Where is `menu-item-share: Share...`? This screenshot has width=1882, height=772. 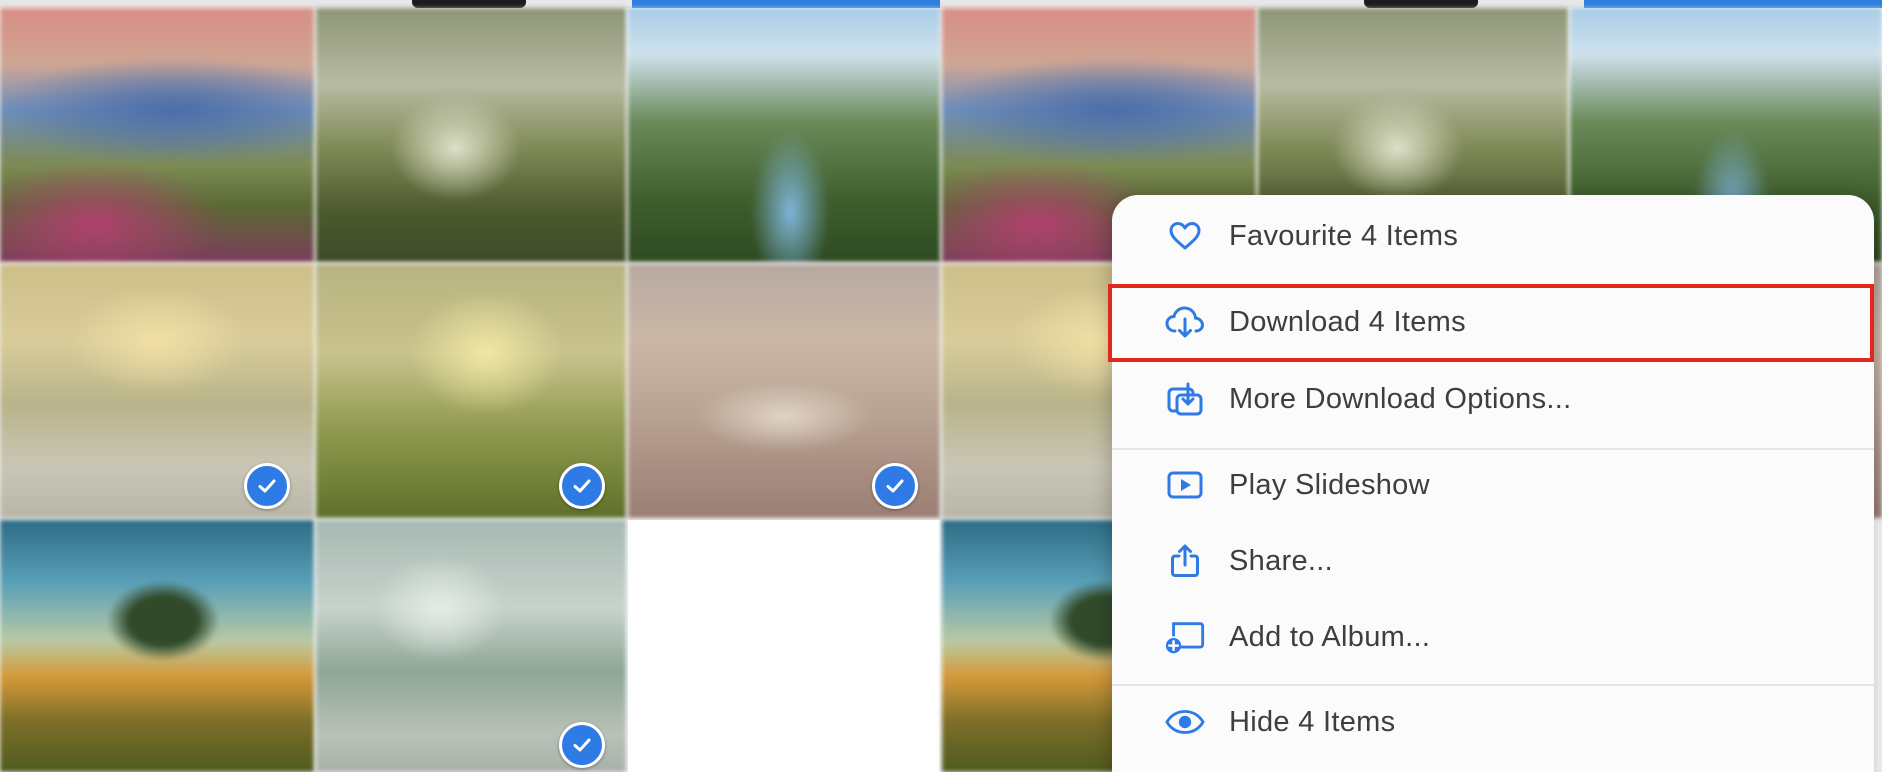 menu-item-share: Share... is located at coordinates (1493, 561).